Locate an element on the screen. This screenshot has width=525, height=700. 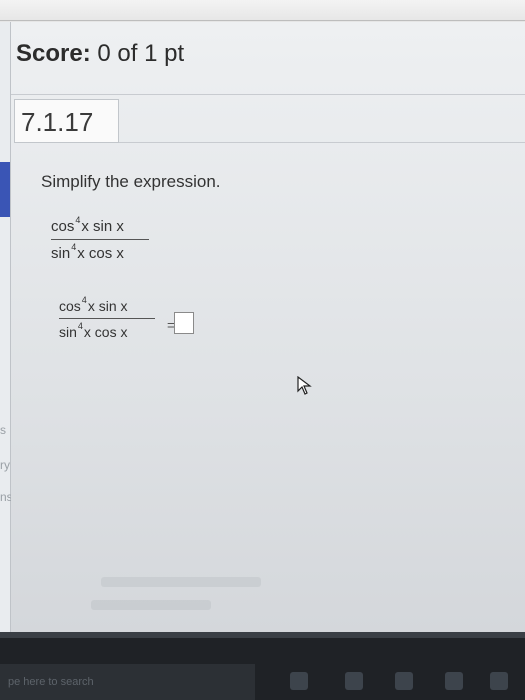
given-expression: cos4x sin x sin4x cos x is located at coordinates (100, 238).